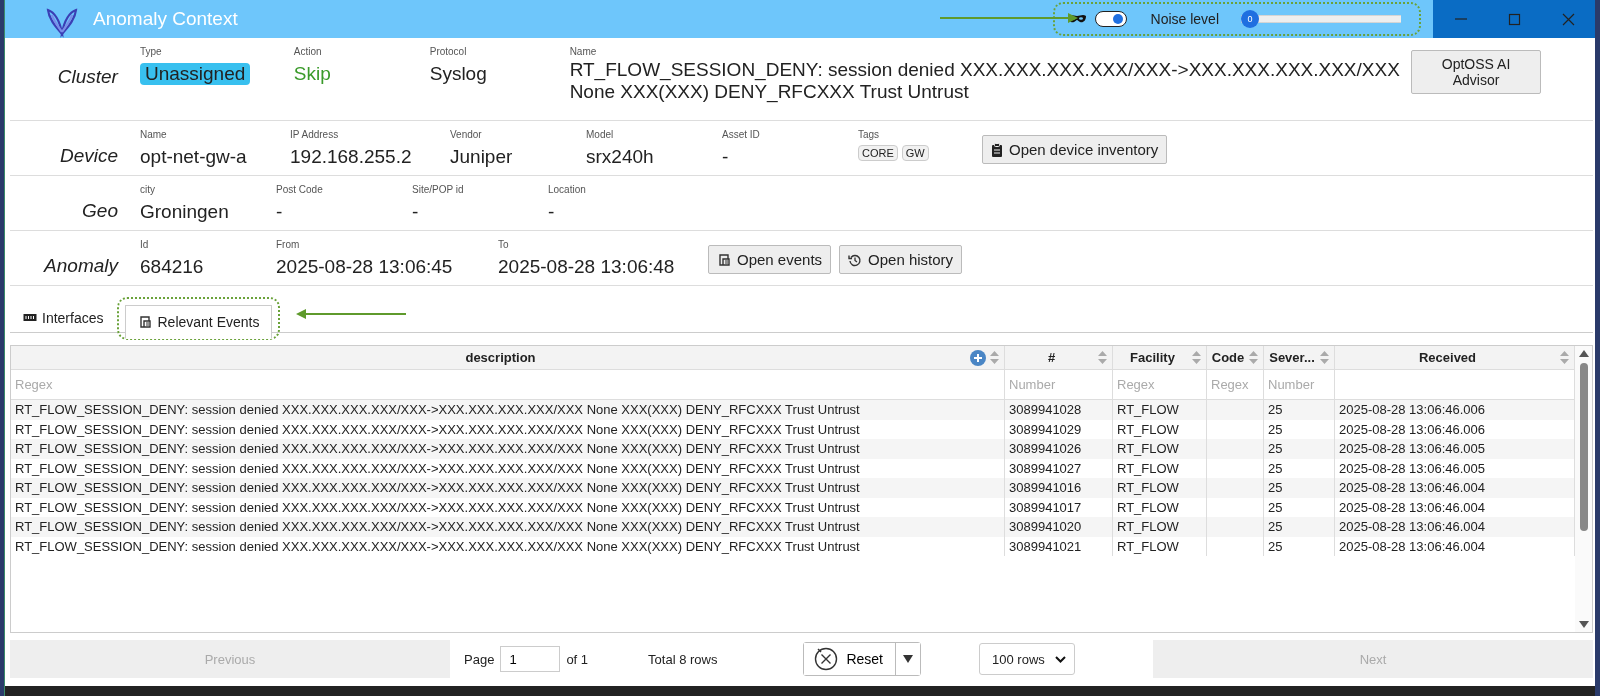 The width and height of the screenshot is (1600, 696). I want to click on scrollbar-thumb, so click(1583, 447).